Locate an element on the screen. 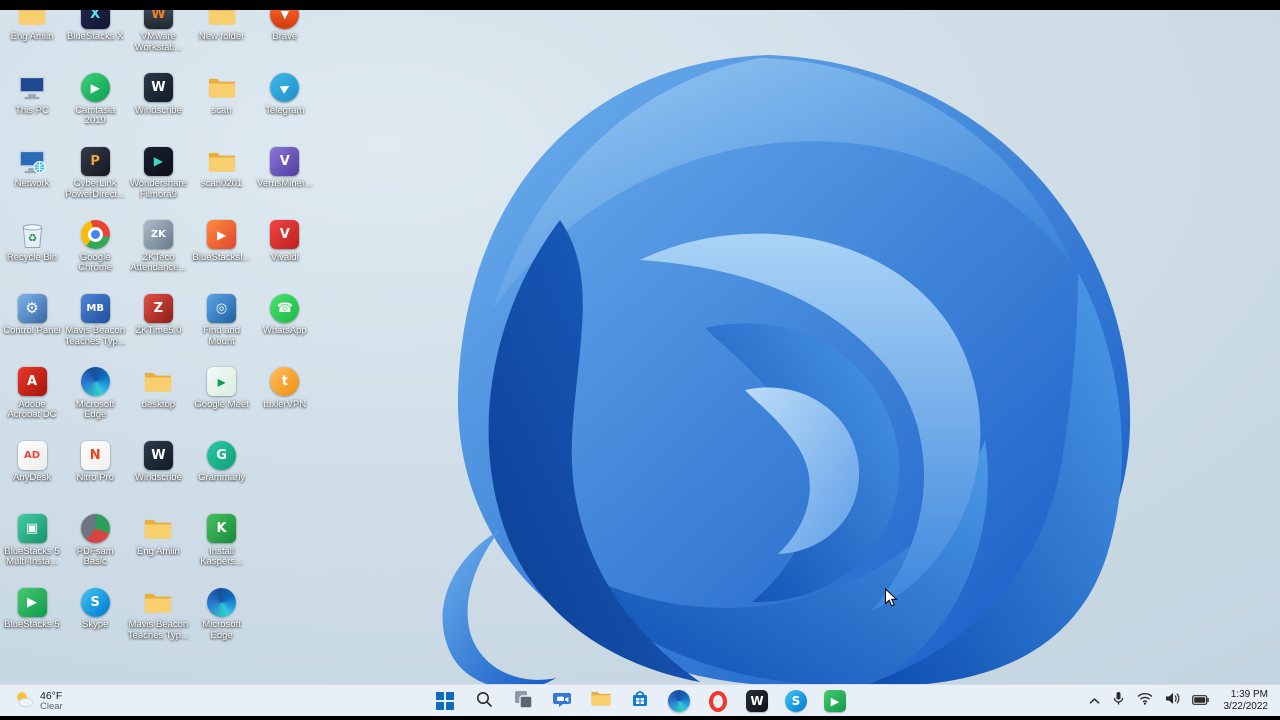  skype-icon: S is located at coordinates (95, 602).